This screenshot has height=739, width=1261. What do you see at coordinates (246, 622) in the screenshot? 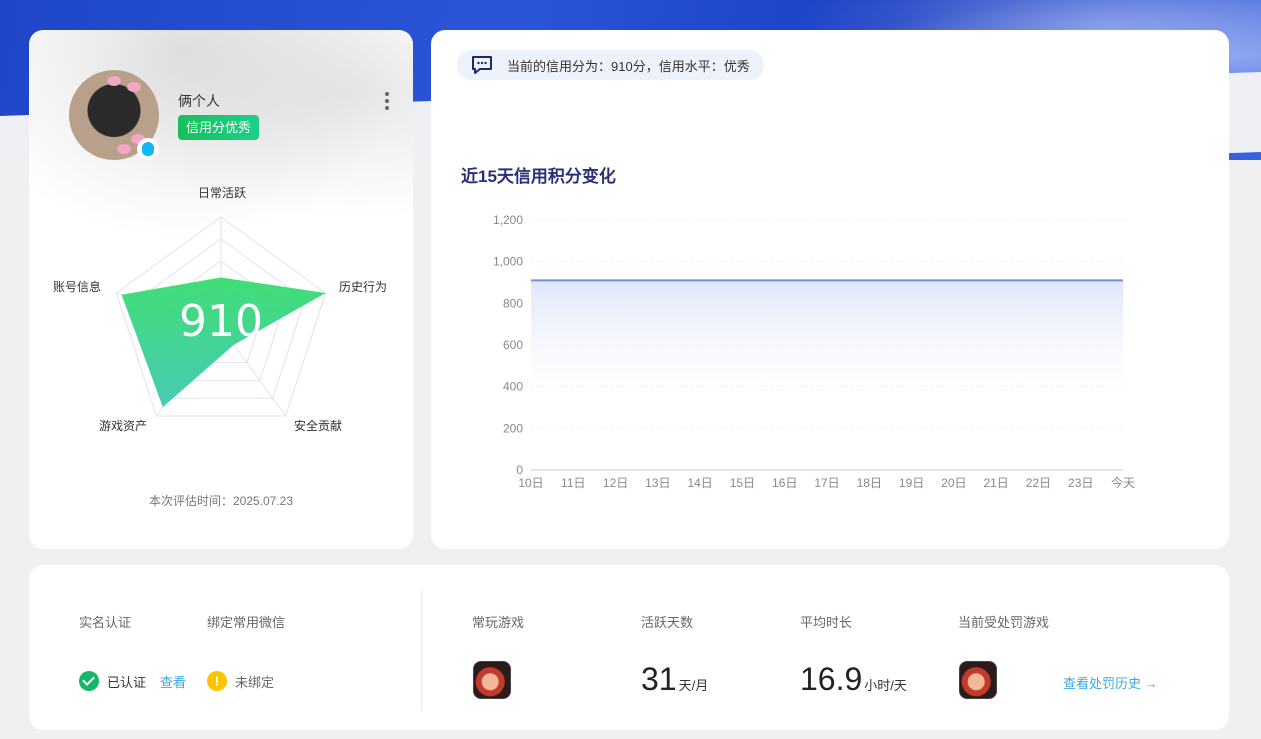
I see `wechat-label: 绑定常用微信` at bounding box center [246, 622].